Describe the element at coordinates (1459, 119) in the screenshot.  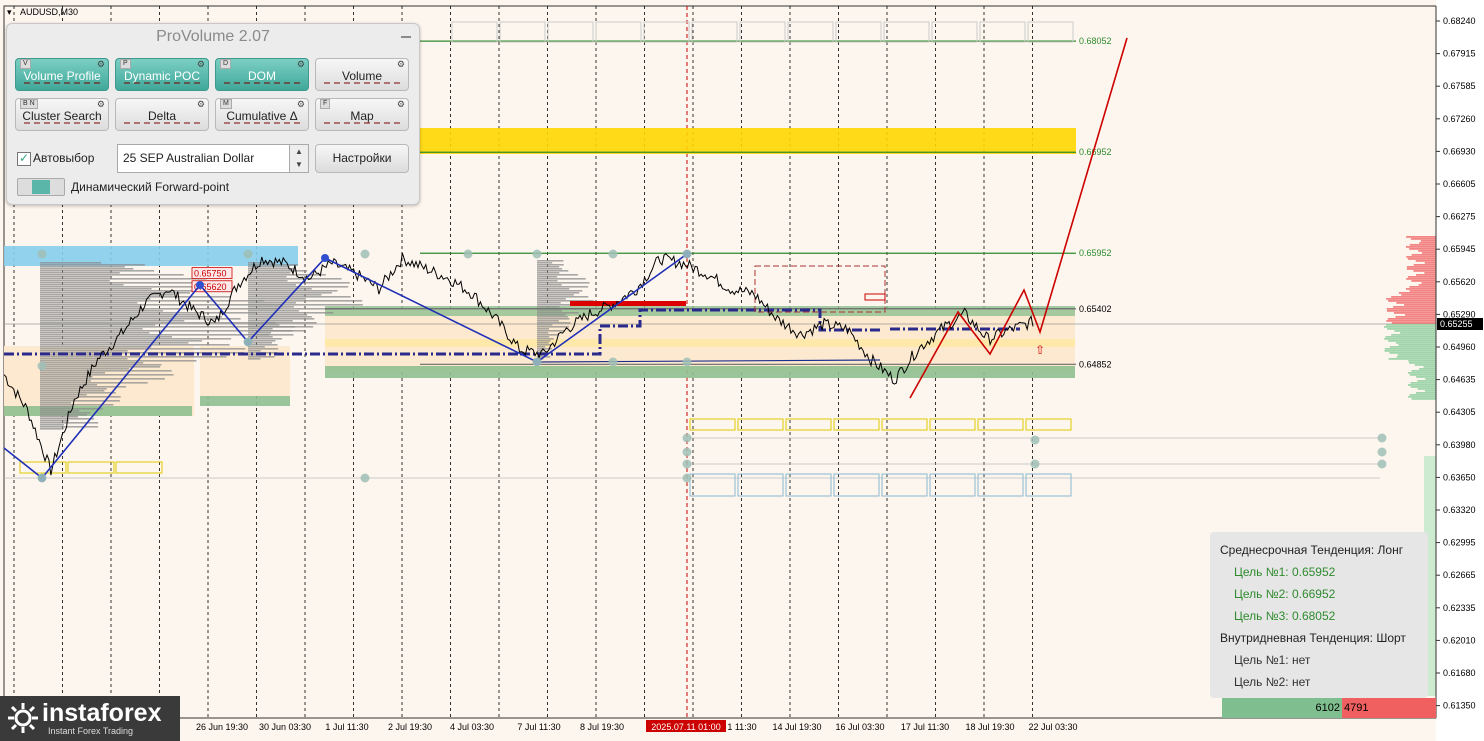
I see `y-tick-label: 0.67260` at that location.